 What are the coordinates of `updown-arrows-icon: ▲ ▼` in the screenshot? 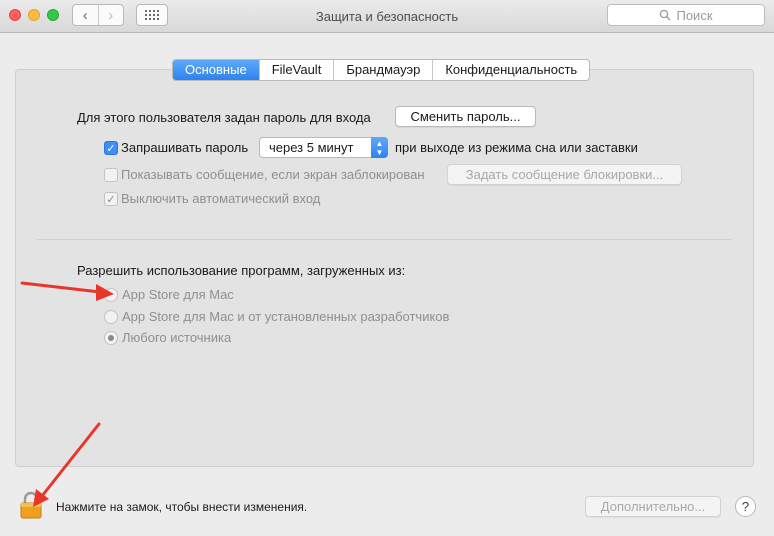 It's located at (379, 147).